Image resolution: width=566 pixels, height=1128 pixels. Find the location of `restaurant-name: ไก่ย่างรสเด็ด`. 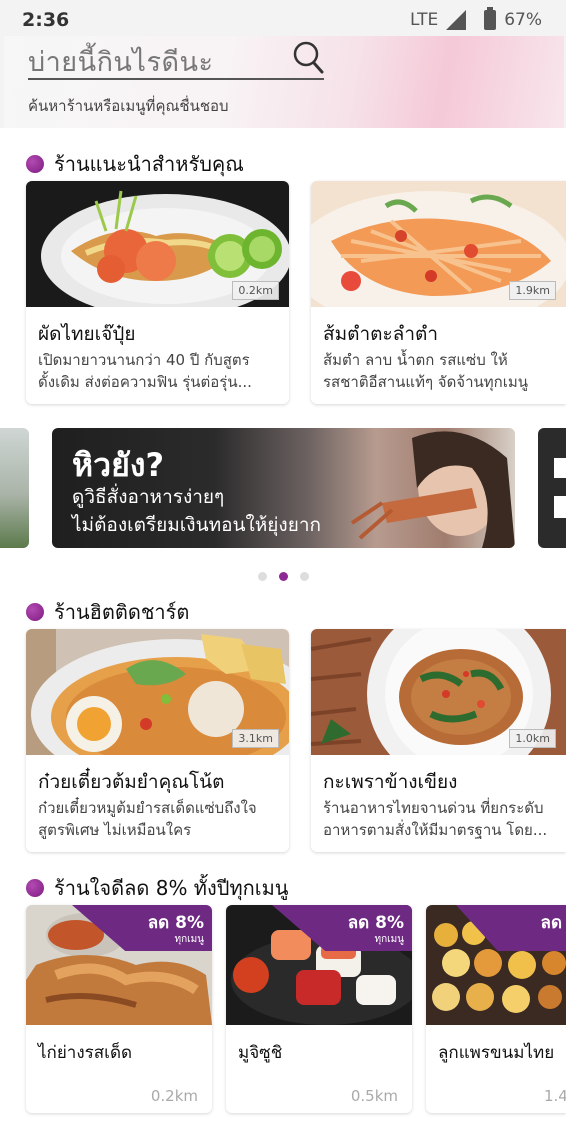

restaurant-name: ไก่ย่างรสเด็ด is located at coordinates (85, 1053).